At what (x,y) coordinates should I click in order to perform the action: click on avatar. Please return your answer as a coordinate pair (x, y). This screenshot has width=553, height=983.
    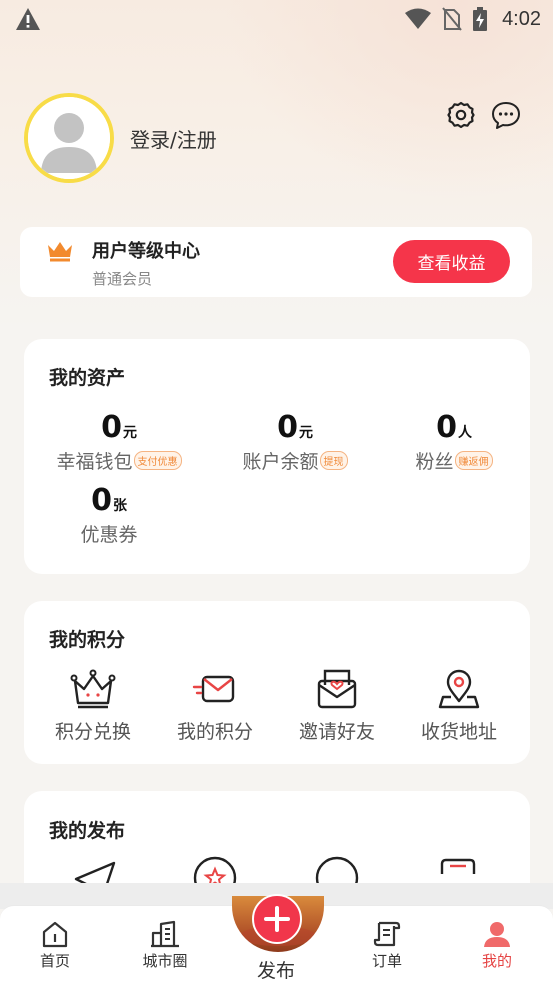
    Looking at the image, I should click on (69, 138).